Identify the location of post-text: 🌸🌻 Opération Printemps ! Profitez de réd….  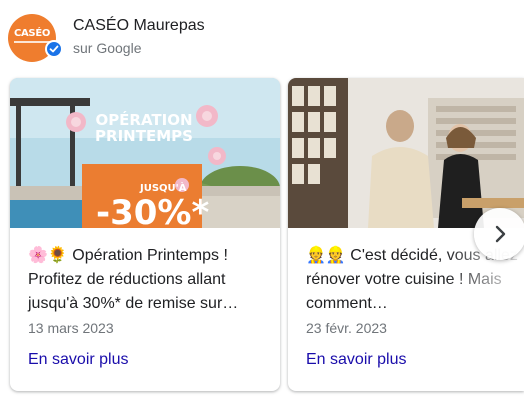
(146, 280).